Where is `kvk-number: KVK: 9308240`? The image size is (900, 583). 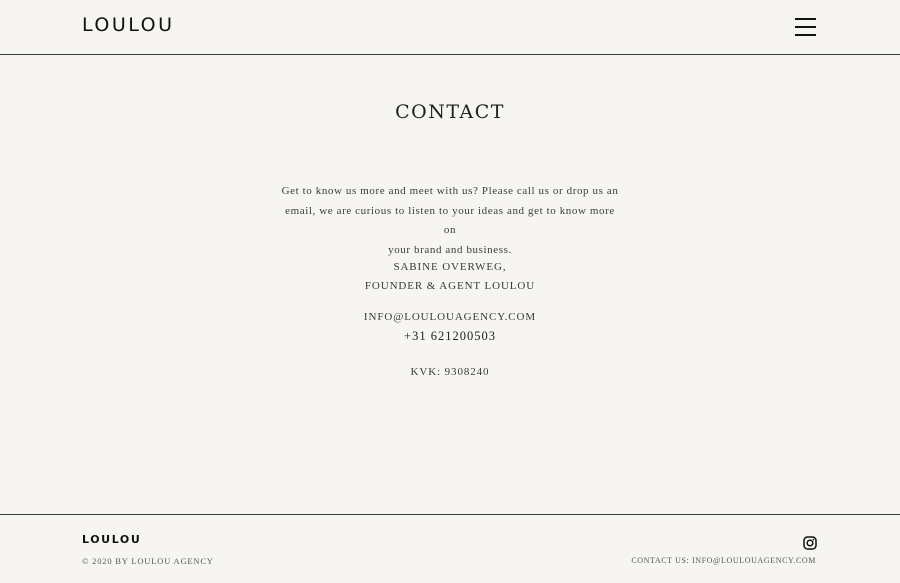 kvk-number: KVK: 9308240 is located at coordinates (450, 372).